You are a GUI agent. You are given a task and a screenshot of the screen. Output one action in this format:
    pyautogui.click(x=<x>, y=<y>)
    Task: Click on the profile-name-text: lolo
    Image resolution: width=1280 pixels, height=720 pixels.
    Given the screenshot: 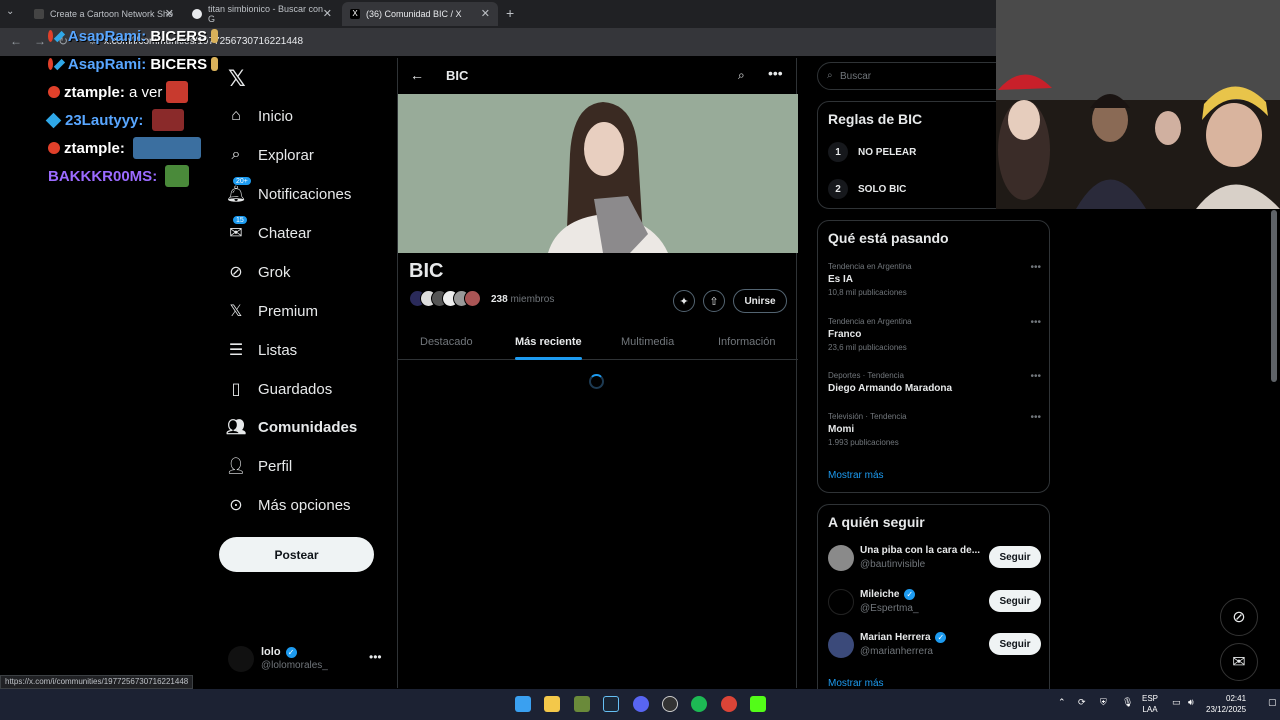 What is the action you would take?
    pyautogui.click(x=271, y=652)
    